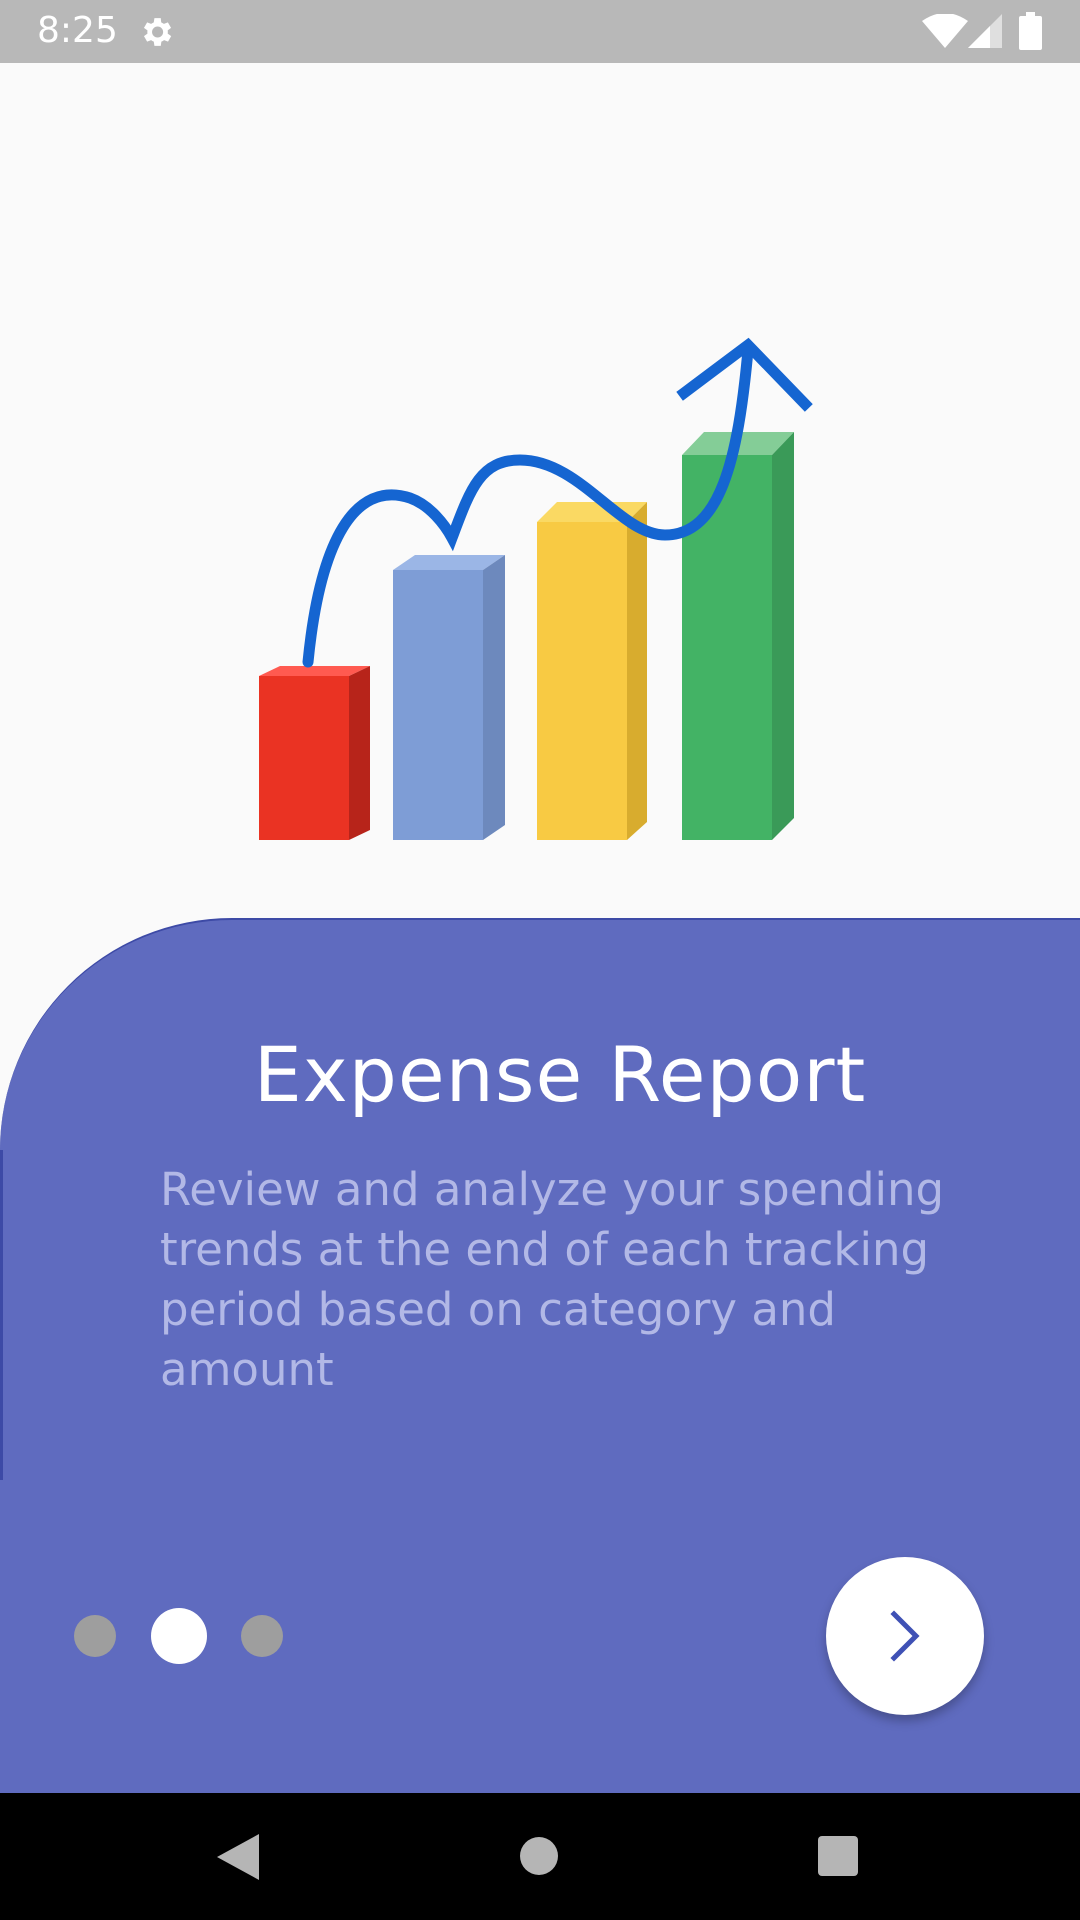 The height and width of the screenshot is (1920, 1080). I want to click on status-bar: 8:25, so click(540, 31).